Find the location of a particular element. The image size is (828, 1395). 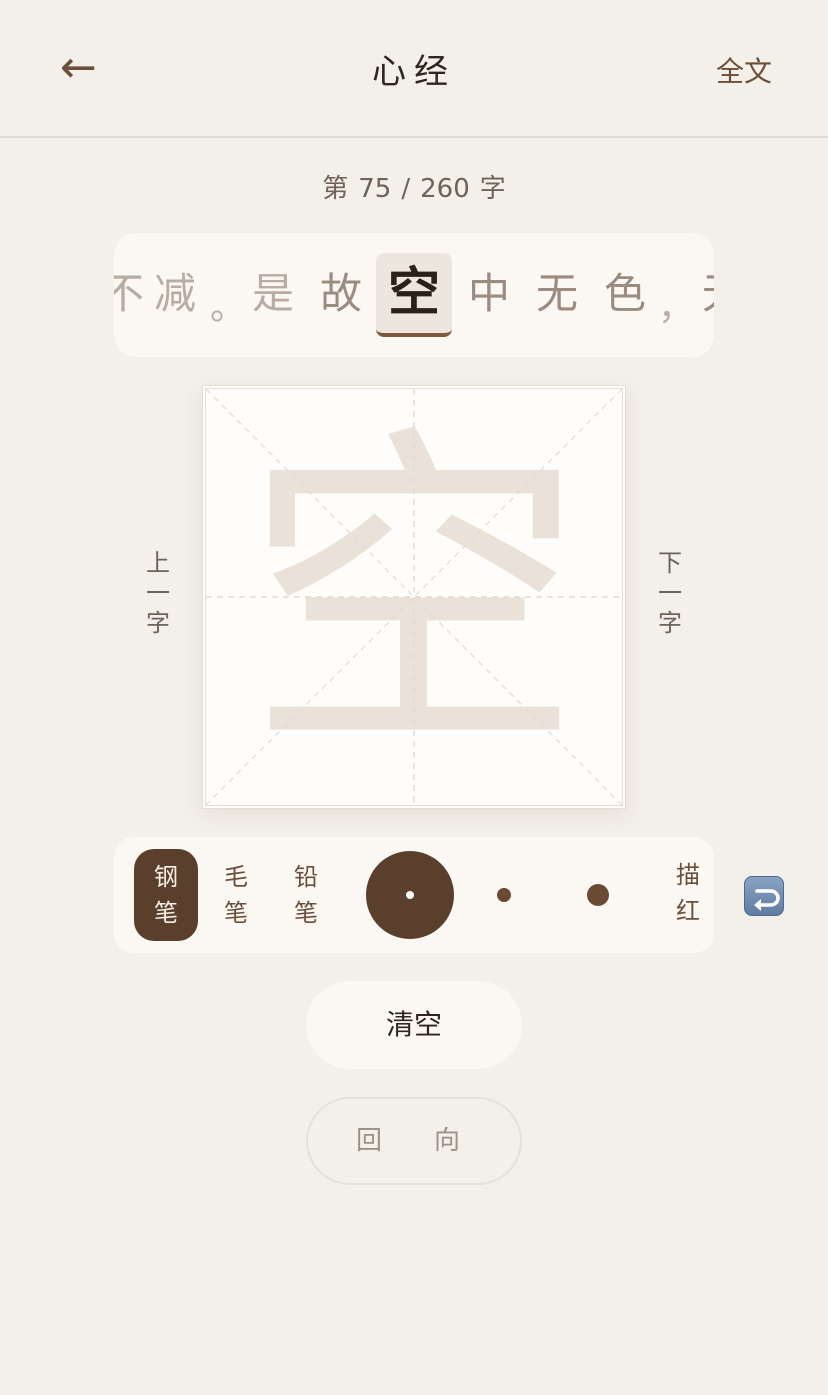

next-char-label: 字 is located at coordinates (670, 623).